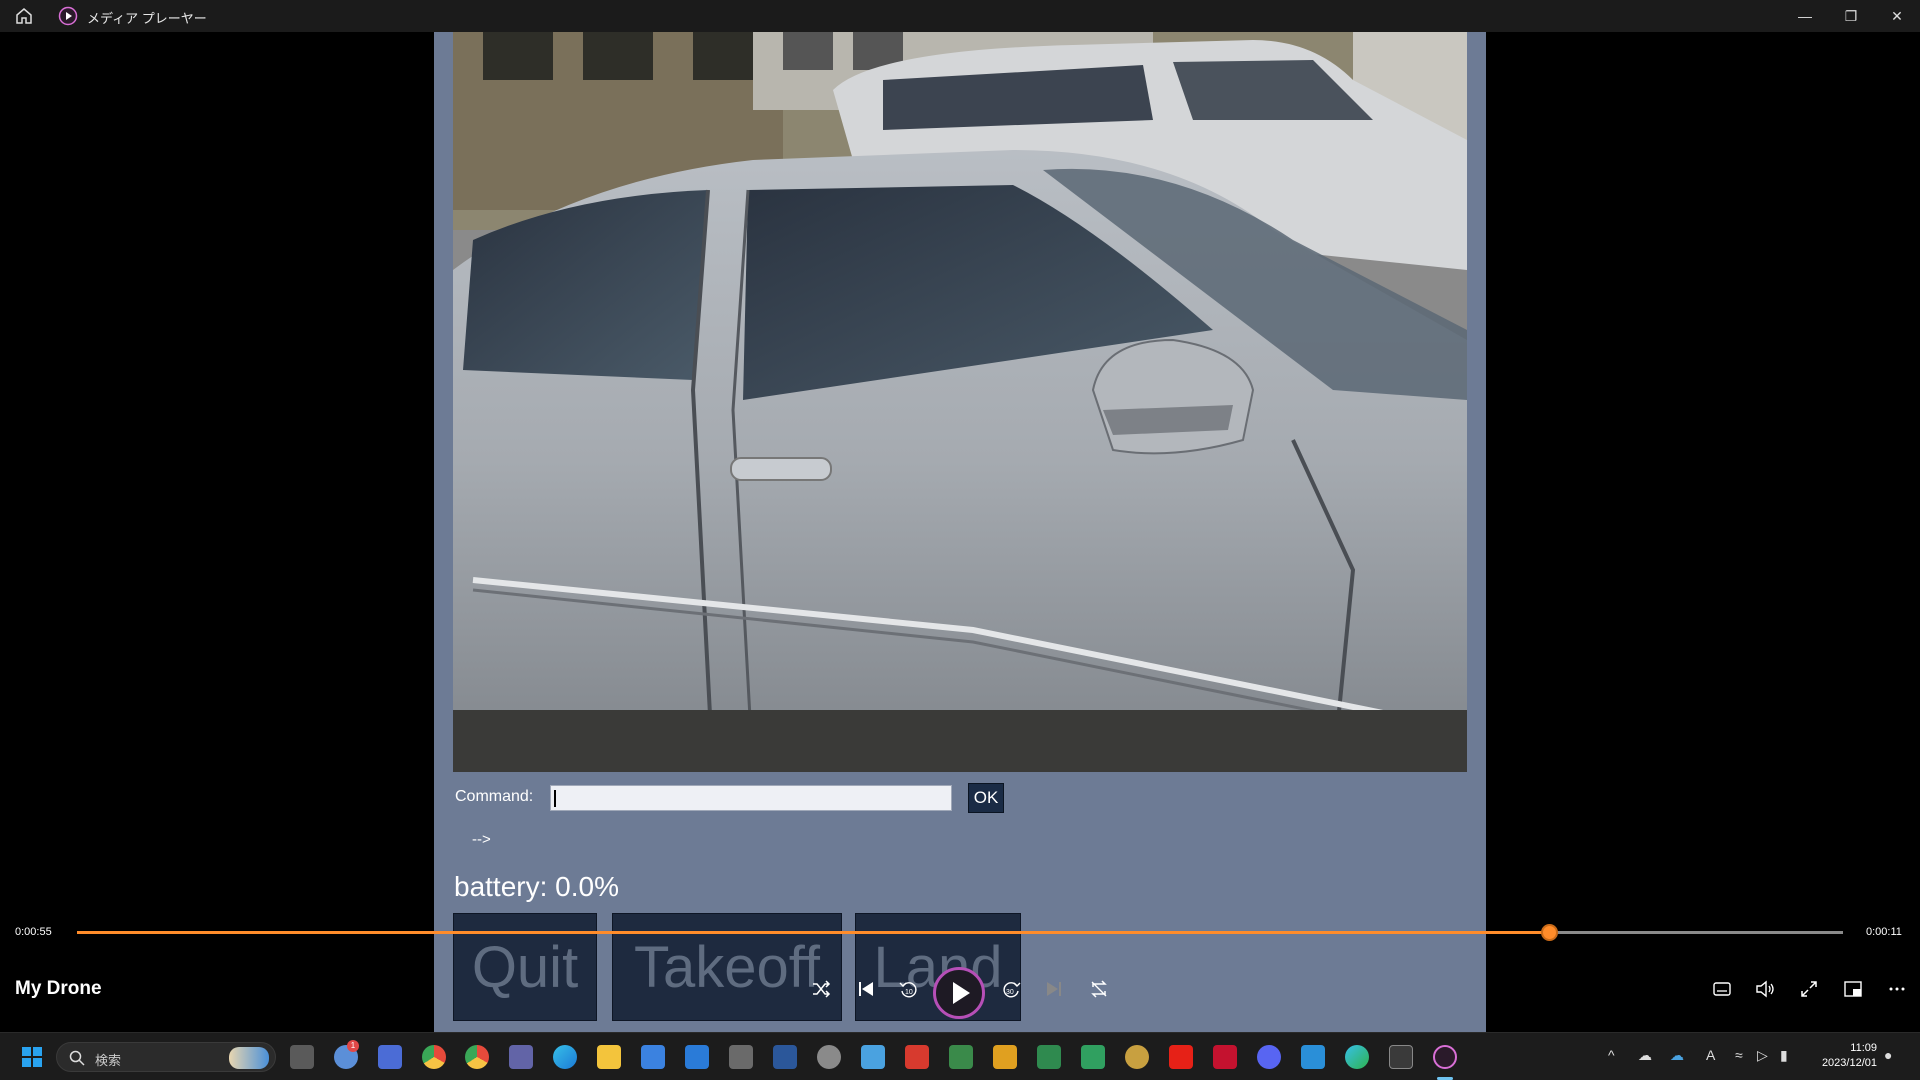 The width and height of the screenshot is (1920, 1080). Describe the element at coordinates (1863, 1048) in the screenshot. I see `clock-time: 11:09` at that location.